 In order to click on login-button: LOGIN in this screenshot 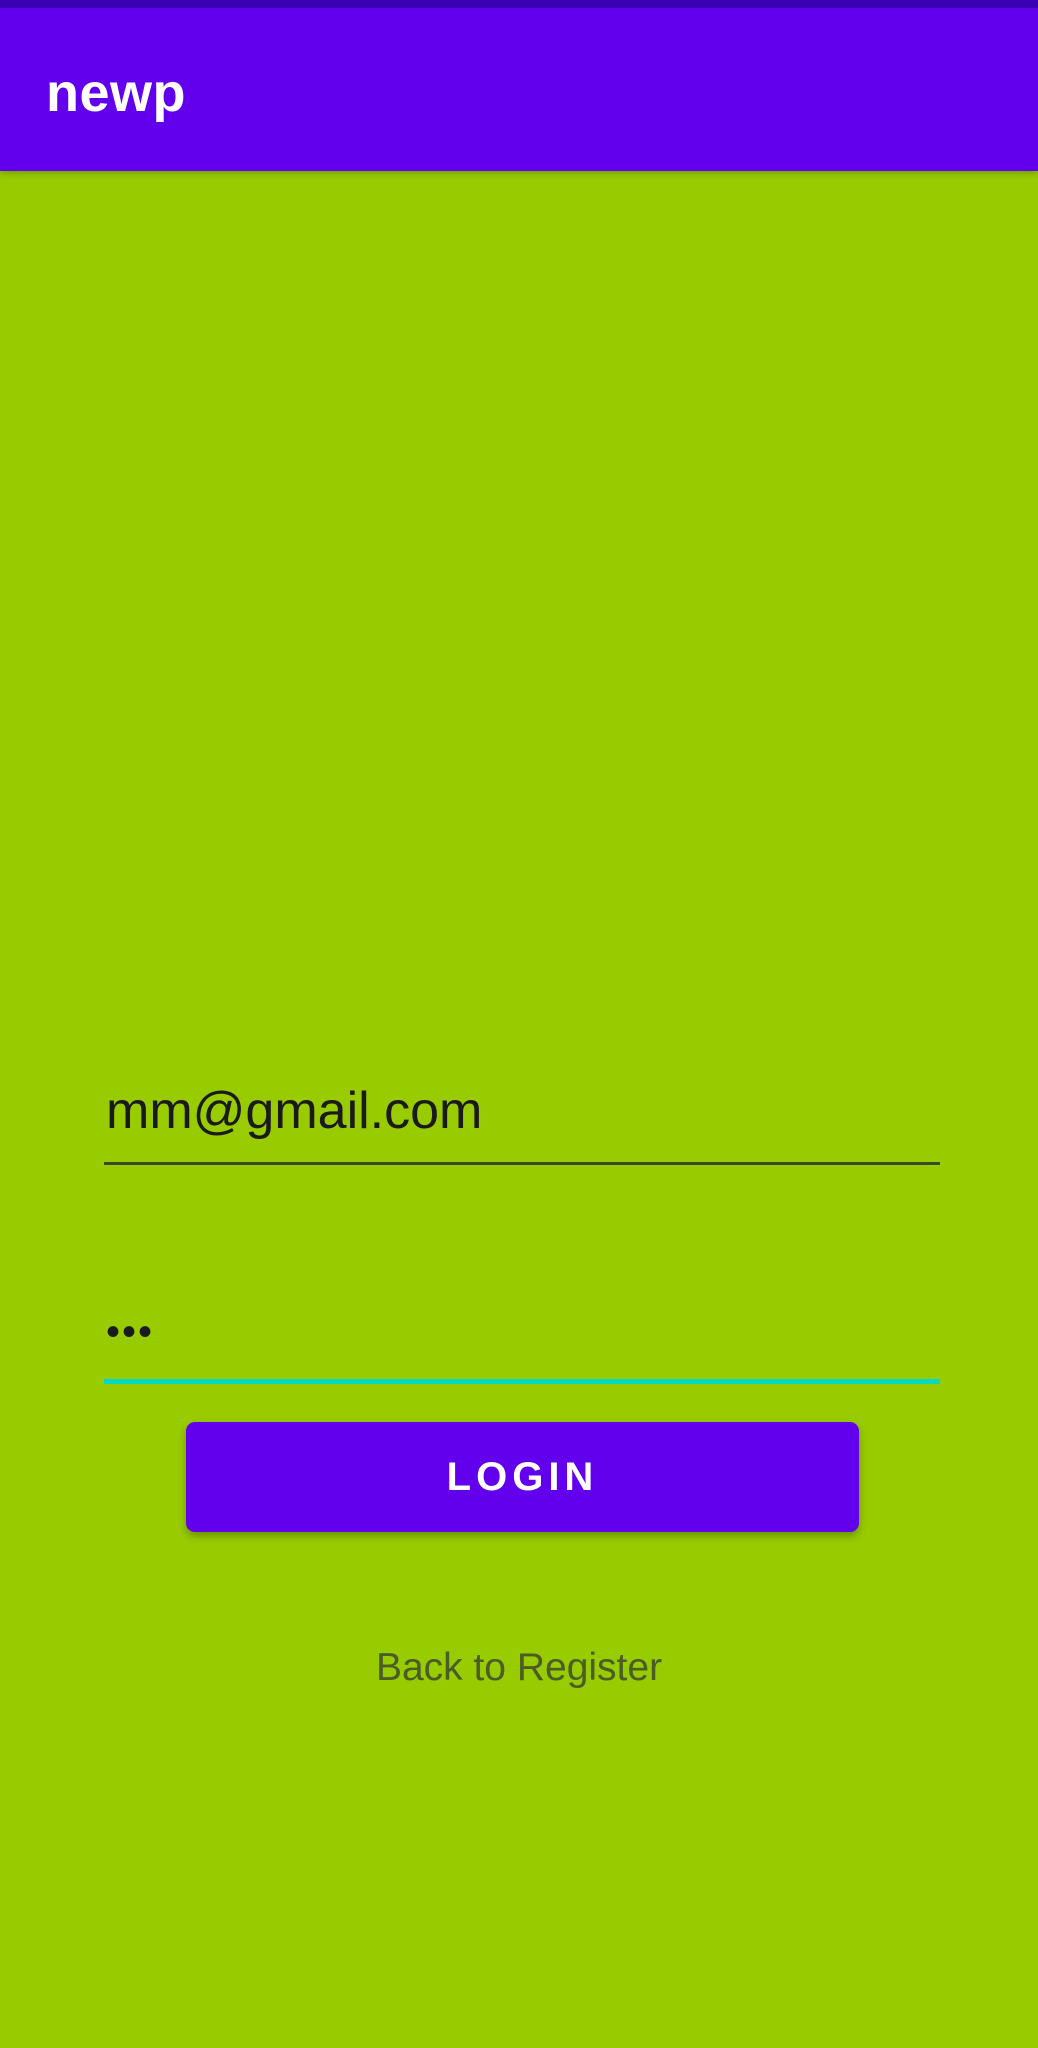, I will do `click(522, 1477)`.